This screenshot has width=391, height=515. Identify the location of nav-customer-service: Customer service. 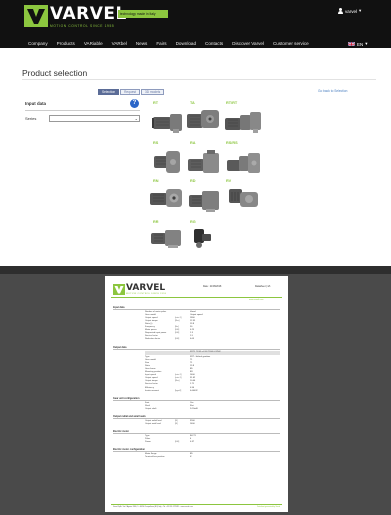
(291, 44).